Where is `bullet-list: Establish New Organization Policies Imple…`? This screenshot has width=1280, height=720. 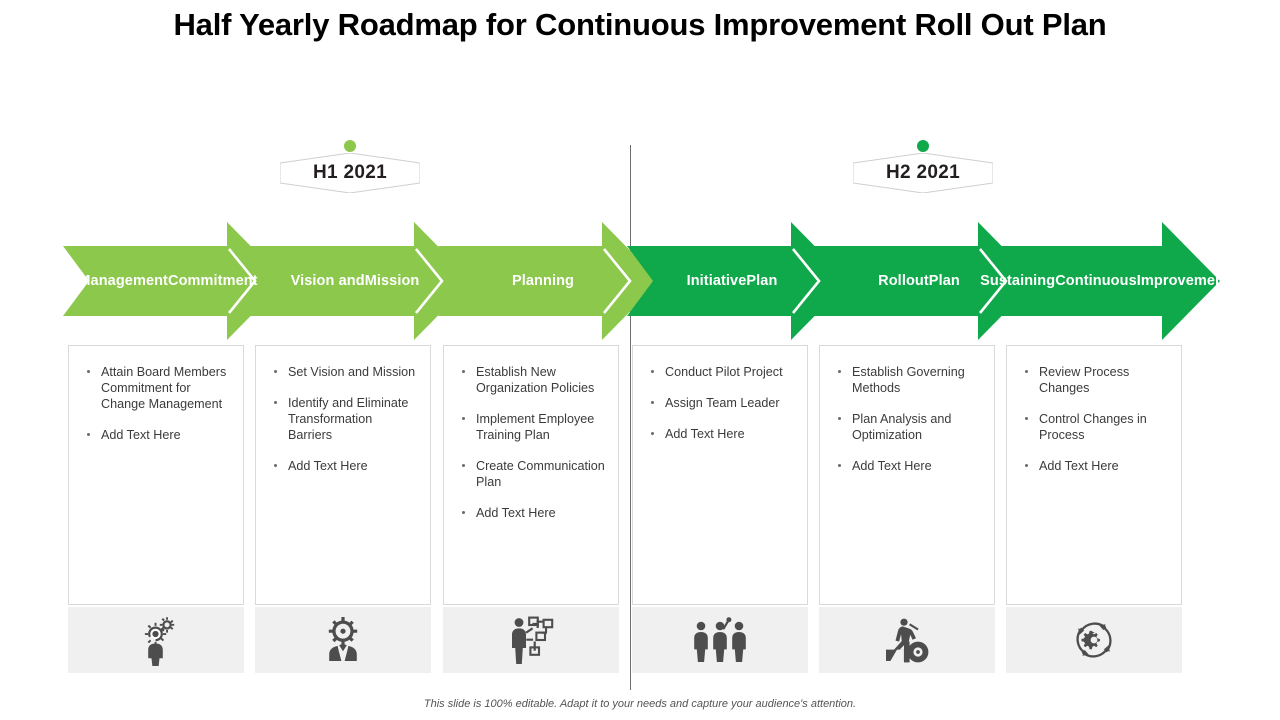
bullet-list: Establish New Organization Policies Imple… is located at coordinates (531, 433).